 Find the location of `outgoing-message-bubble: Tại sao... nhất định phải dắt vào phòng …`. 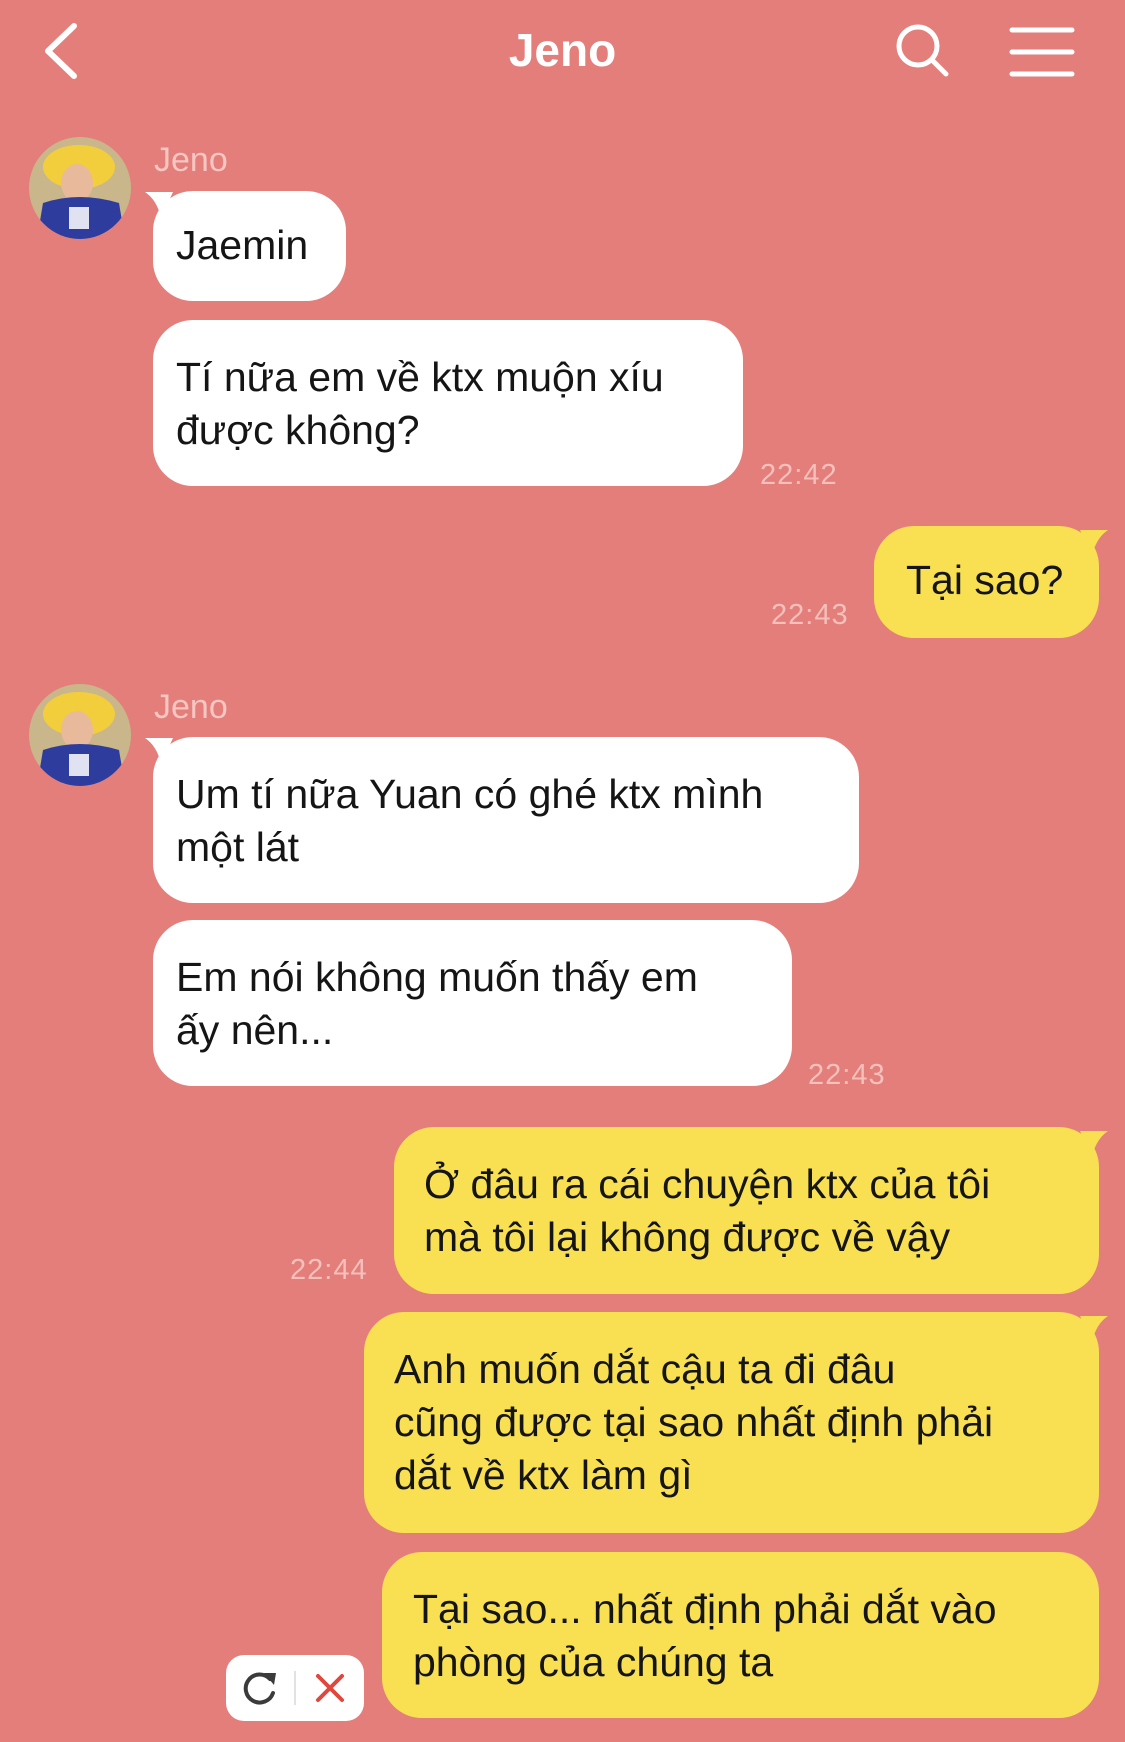

outgoing-message-bubble: Tại sao... nhất định phải dắt vào phòng … is located at coordinates (740, 1635).